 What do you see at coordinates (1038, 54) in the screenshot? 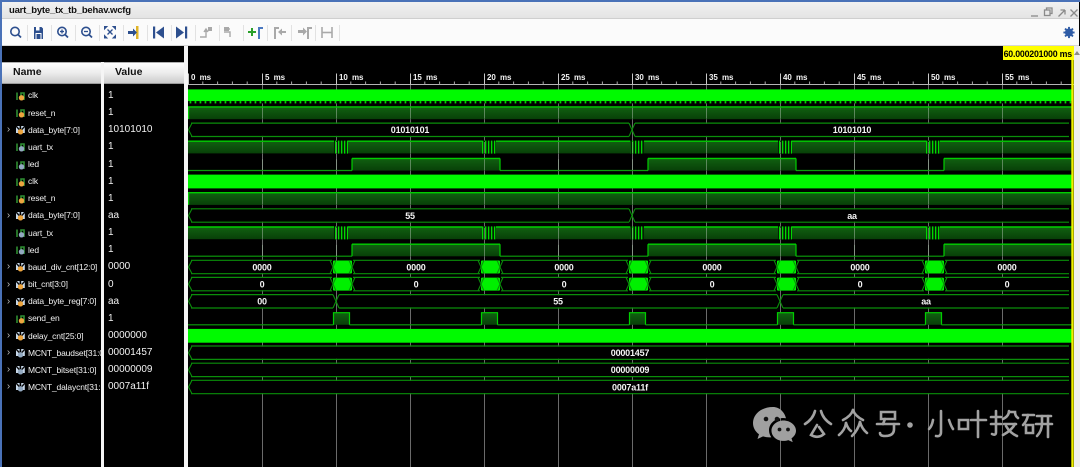
I see `svg-text: 60.000201000 ms` at bounding box center [1038, 54].